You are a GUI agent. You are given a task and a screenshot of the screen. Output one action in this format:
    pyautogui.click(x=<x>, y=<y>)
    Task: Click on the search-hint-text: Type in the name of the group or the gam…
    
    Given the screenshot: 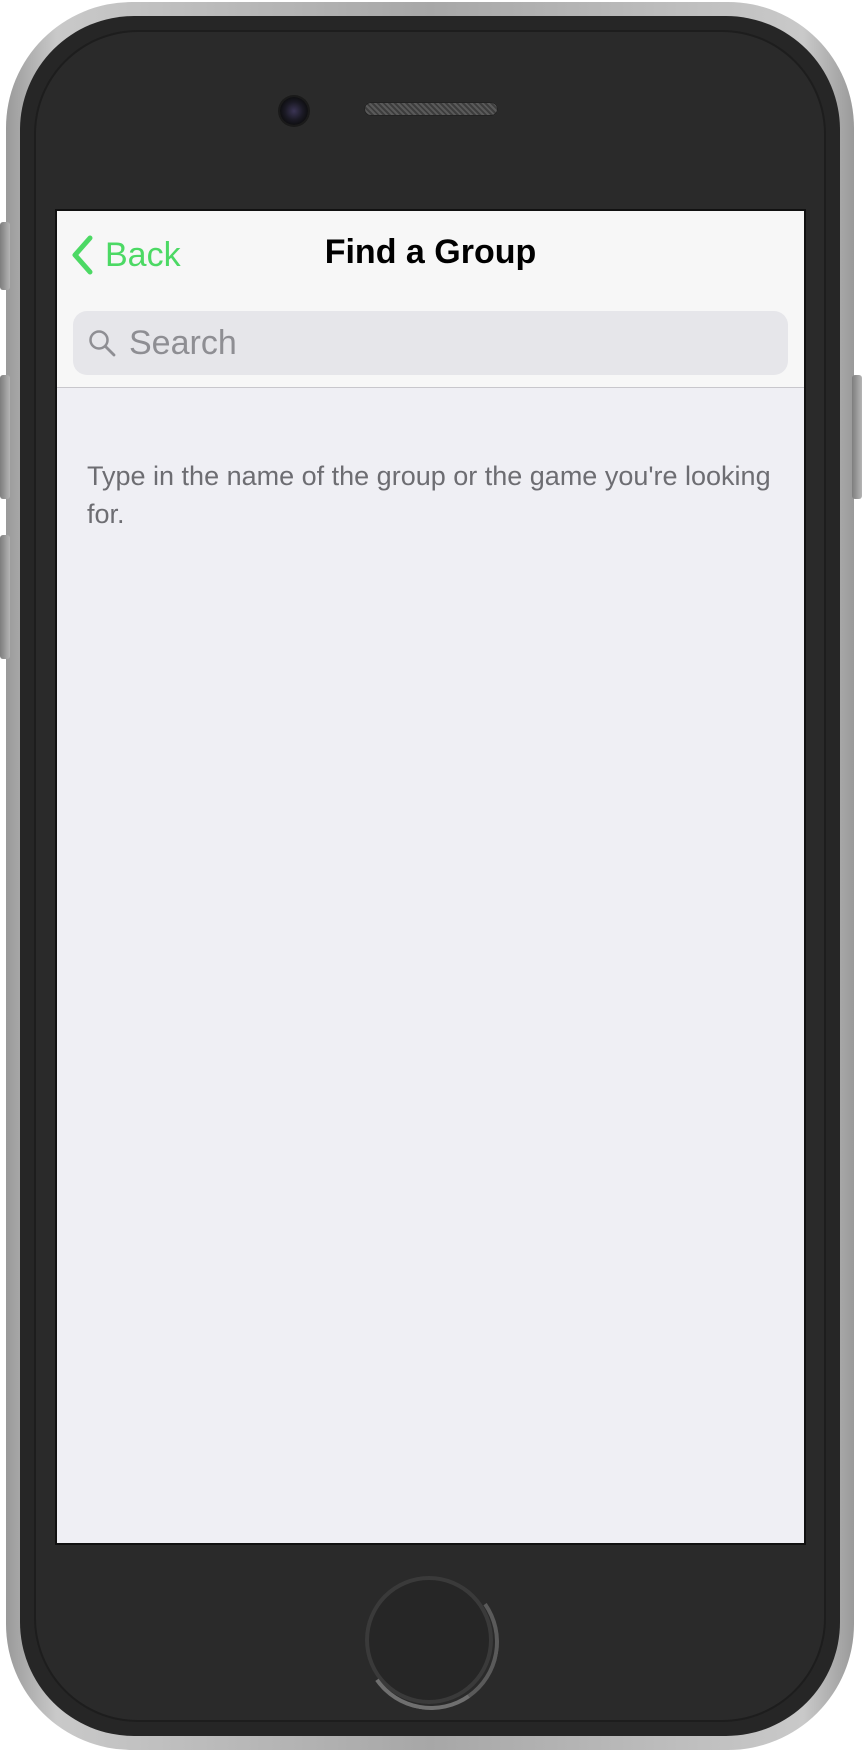 What is the action you would take?
    pyautogui.click(x=429, y=495)
    